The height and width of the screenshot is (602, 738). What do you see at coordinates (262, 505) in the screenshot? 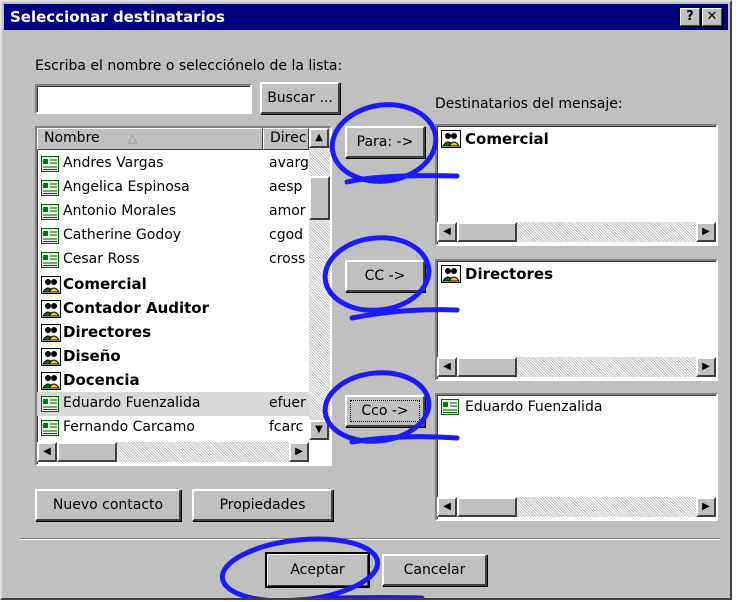
I see `properties-button: Propiedades` at bounding box center [262, 505].